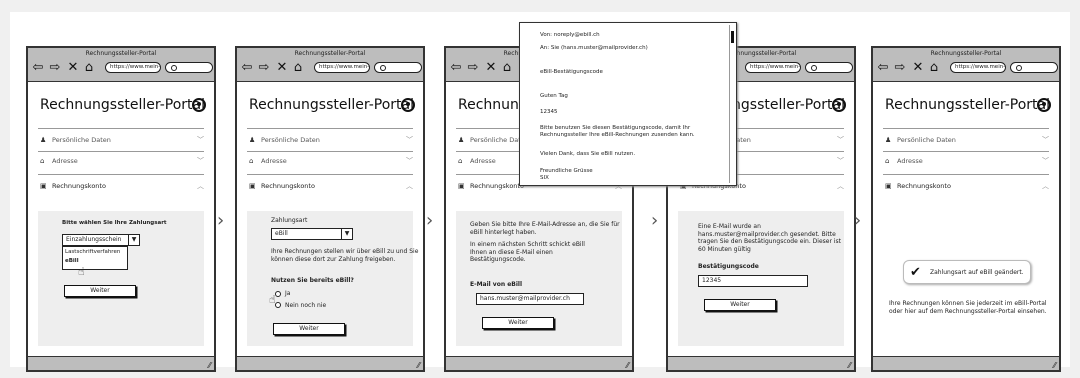  What do you see at coordinates (571, 72) in the screenshot?
I see `email-subject: eBill-Bestätigungscode` at bounding box center [571, 72].